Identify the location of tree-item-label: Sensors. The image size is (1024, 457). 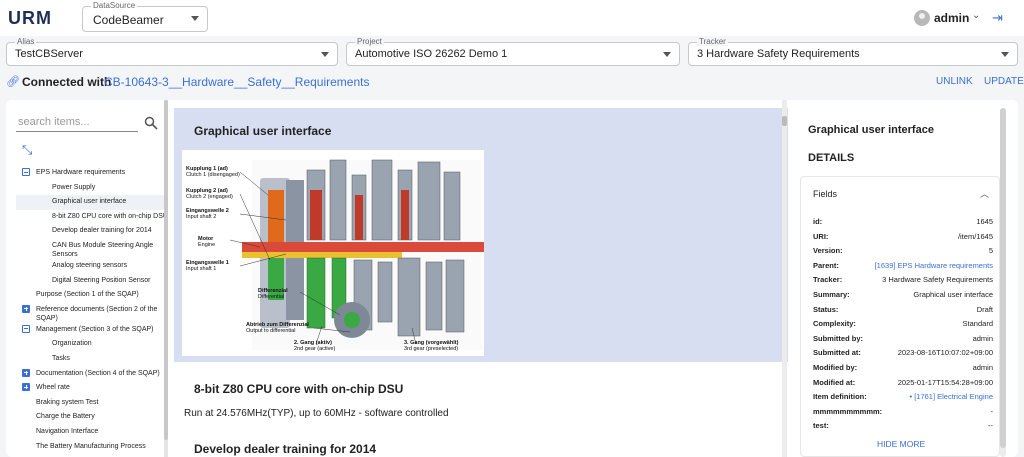
(65, 254).